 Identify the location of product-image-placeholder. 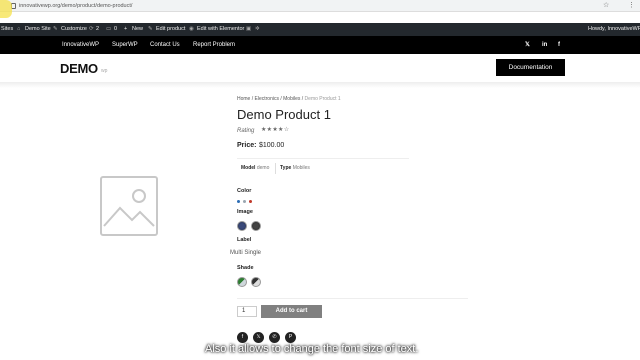
(129, 206).